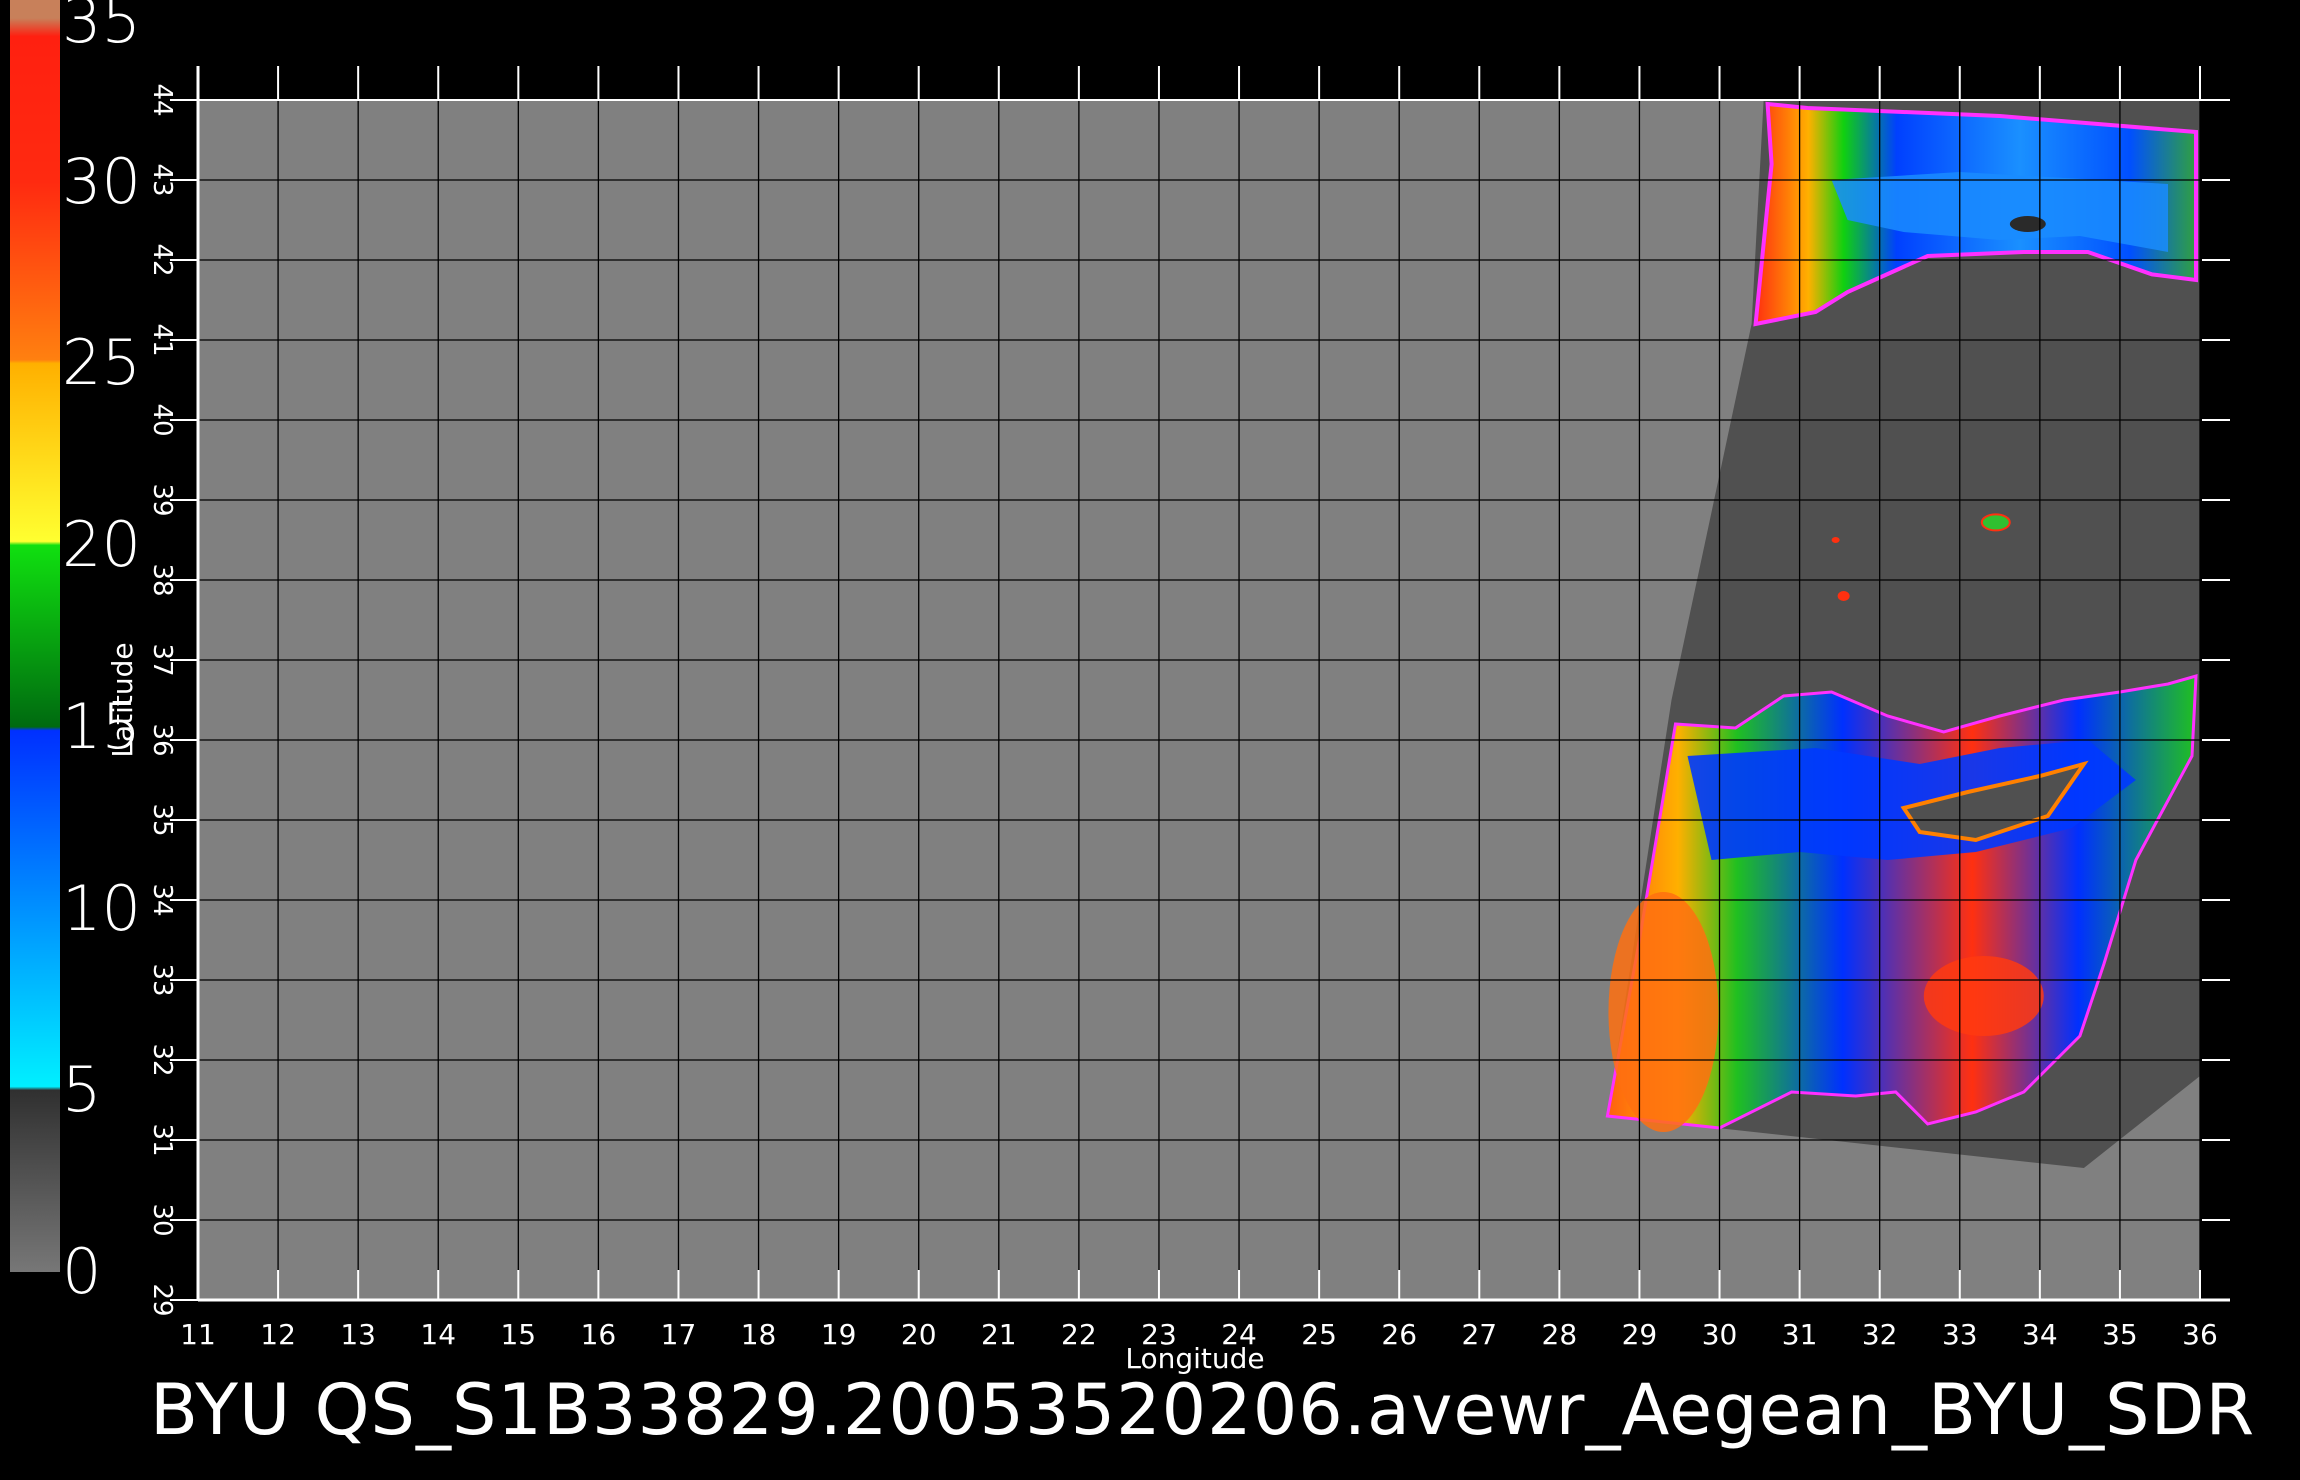 The height and width of the screenshot is (1480, 2300). Describe the element at coordinates (162, 99) in the screenshot. I see `y-tick-label: 44` at that location.